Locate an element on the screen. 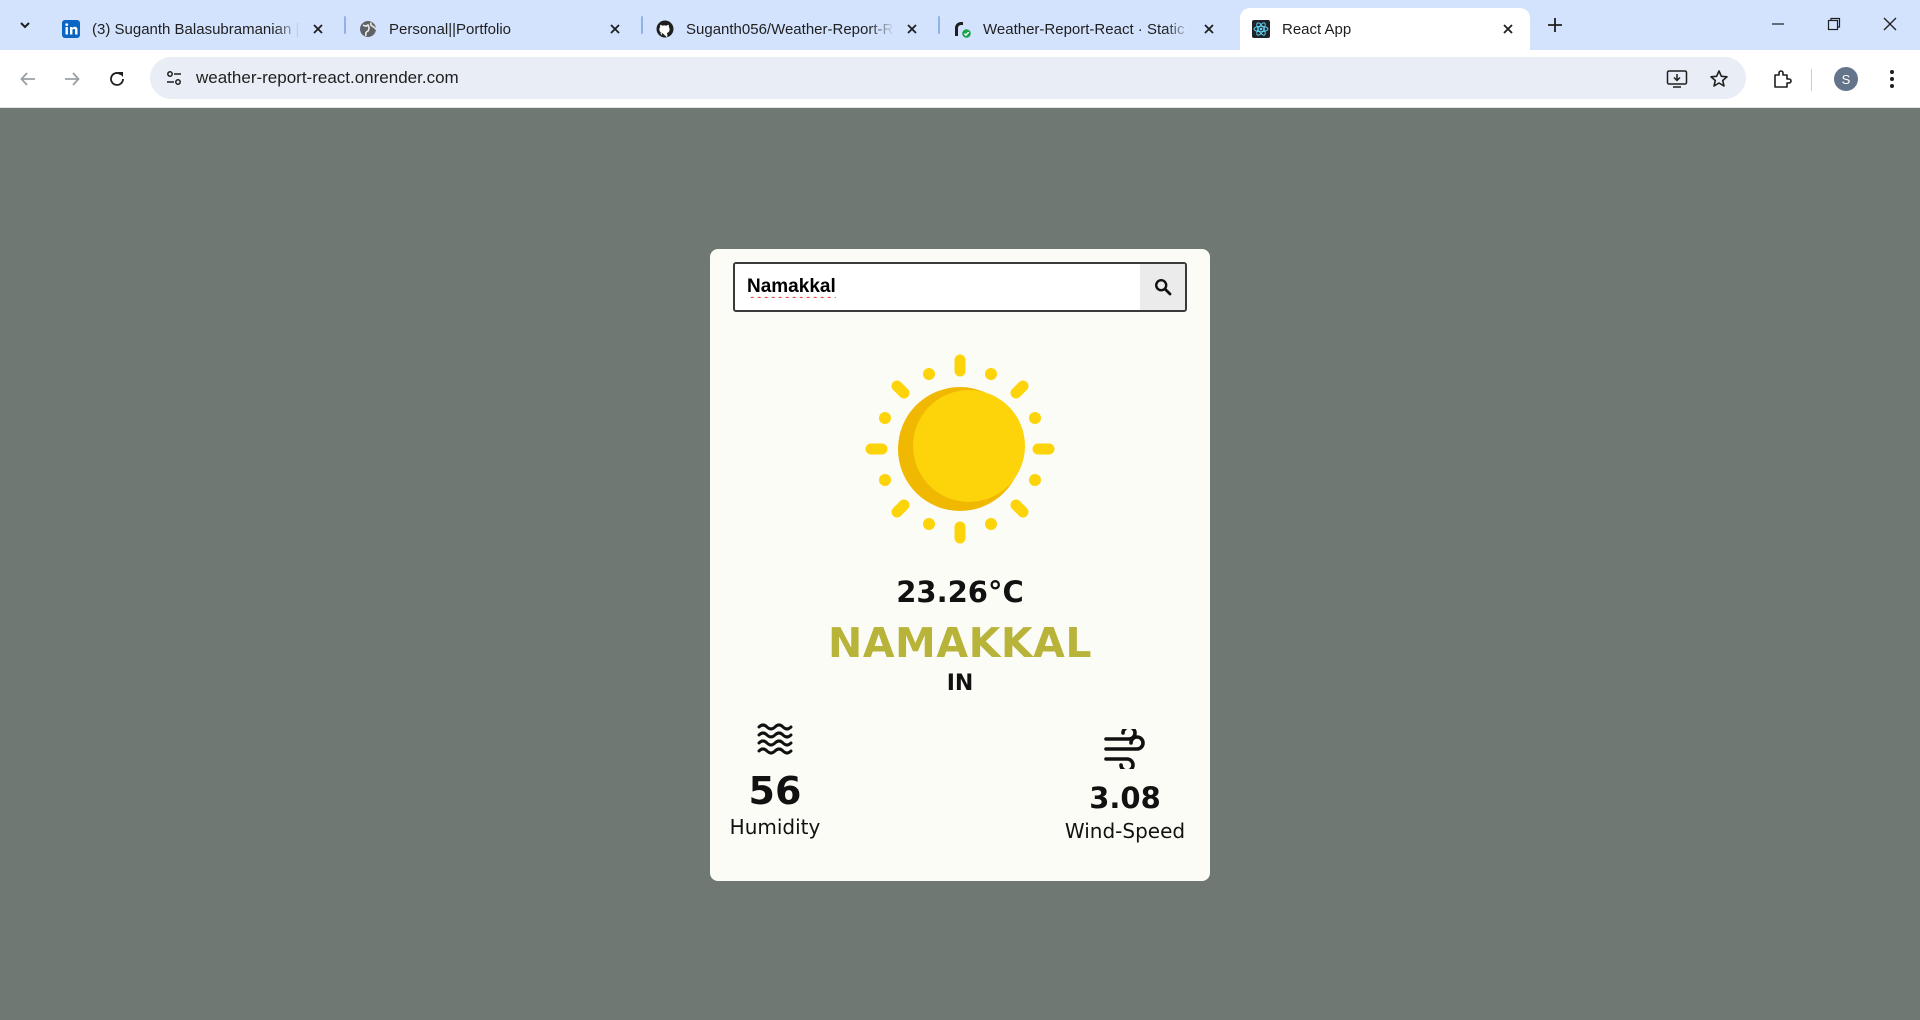 Image resolution: width=1920 pixels, height=1020 pixels. tab-linkedin: (3) Suganth Balasubramanian | LinkedIn is located at coordinates (195, 29).